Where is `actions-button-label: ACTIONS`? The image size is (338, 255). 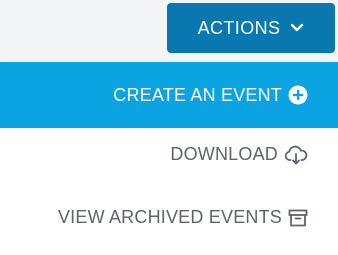 actions-button-label: ACTIONS is located at coordinates (239, 27).